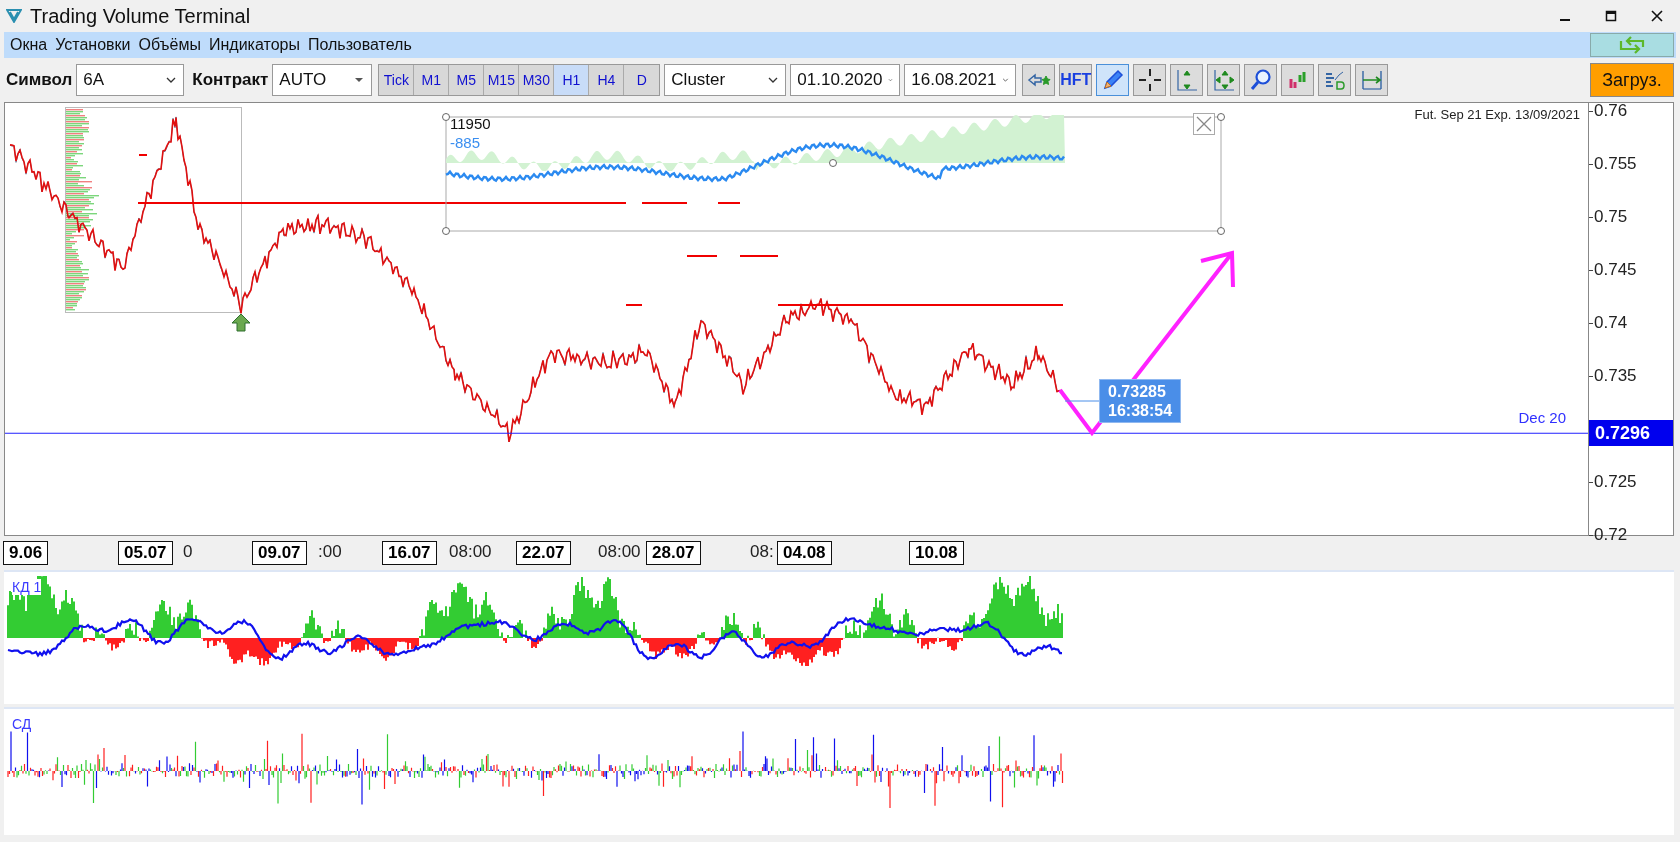  Describe the element at coordinates (29, 45) in the screenshot. I see `menu-item: Окна` at that location.